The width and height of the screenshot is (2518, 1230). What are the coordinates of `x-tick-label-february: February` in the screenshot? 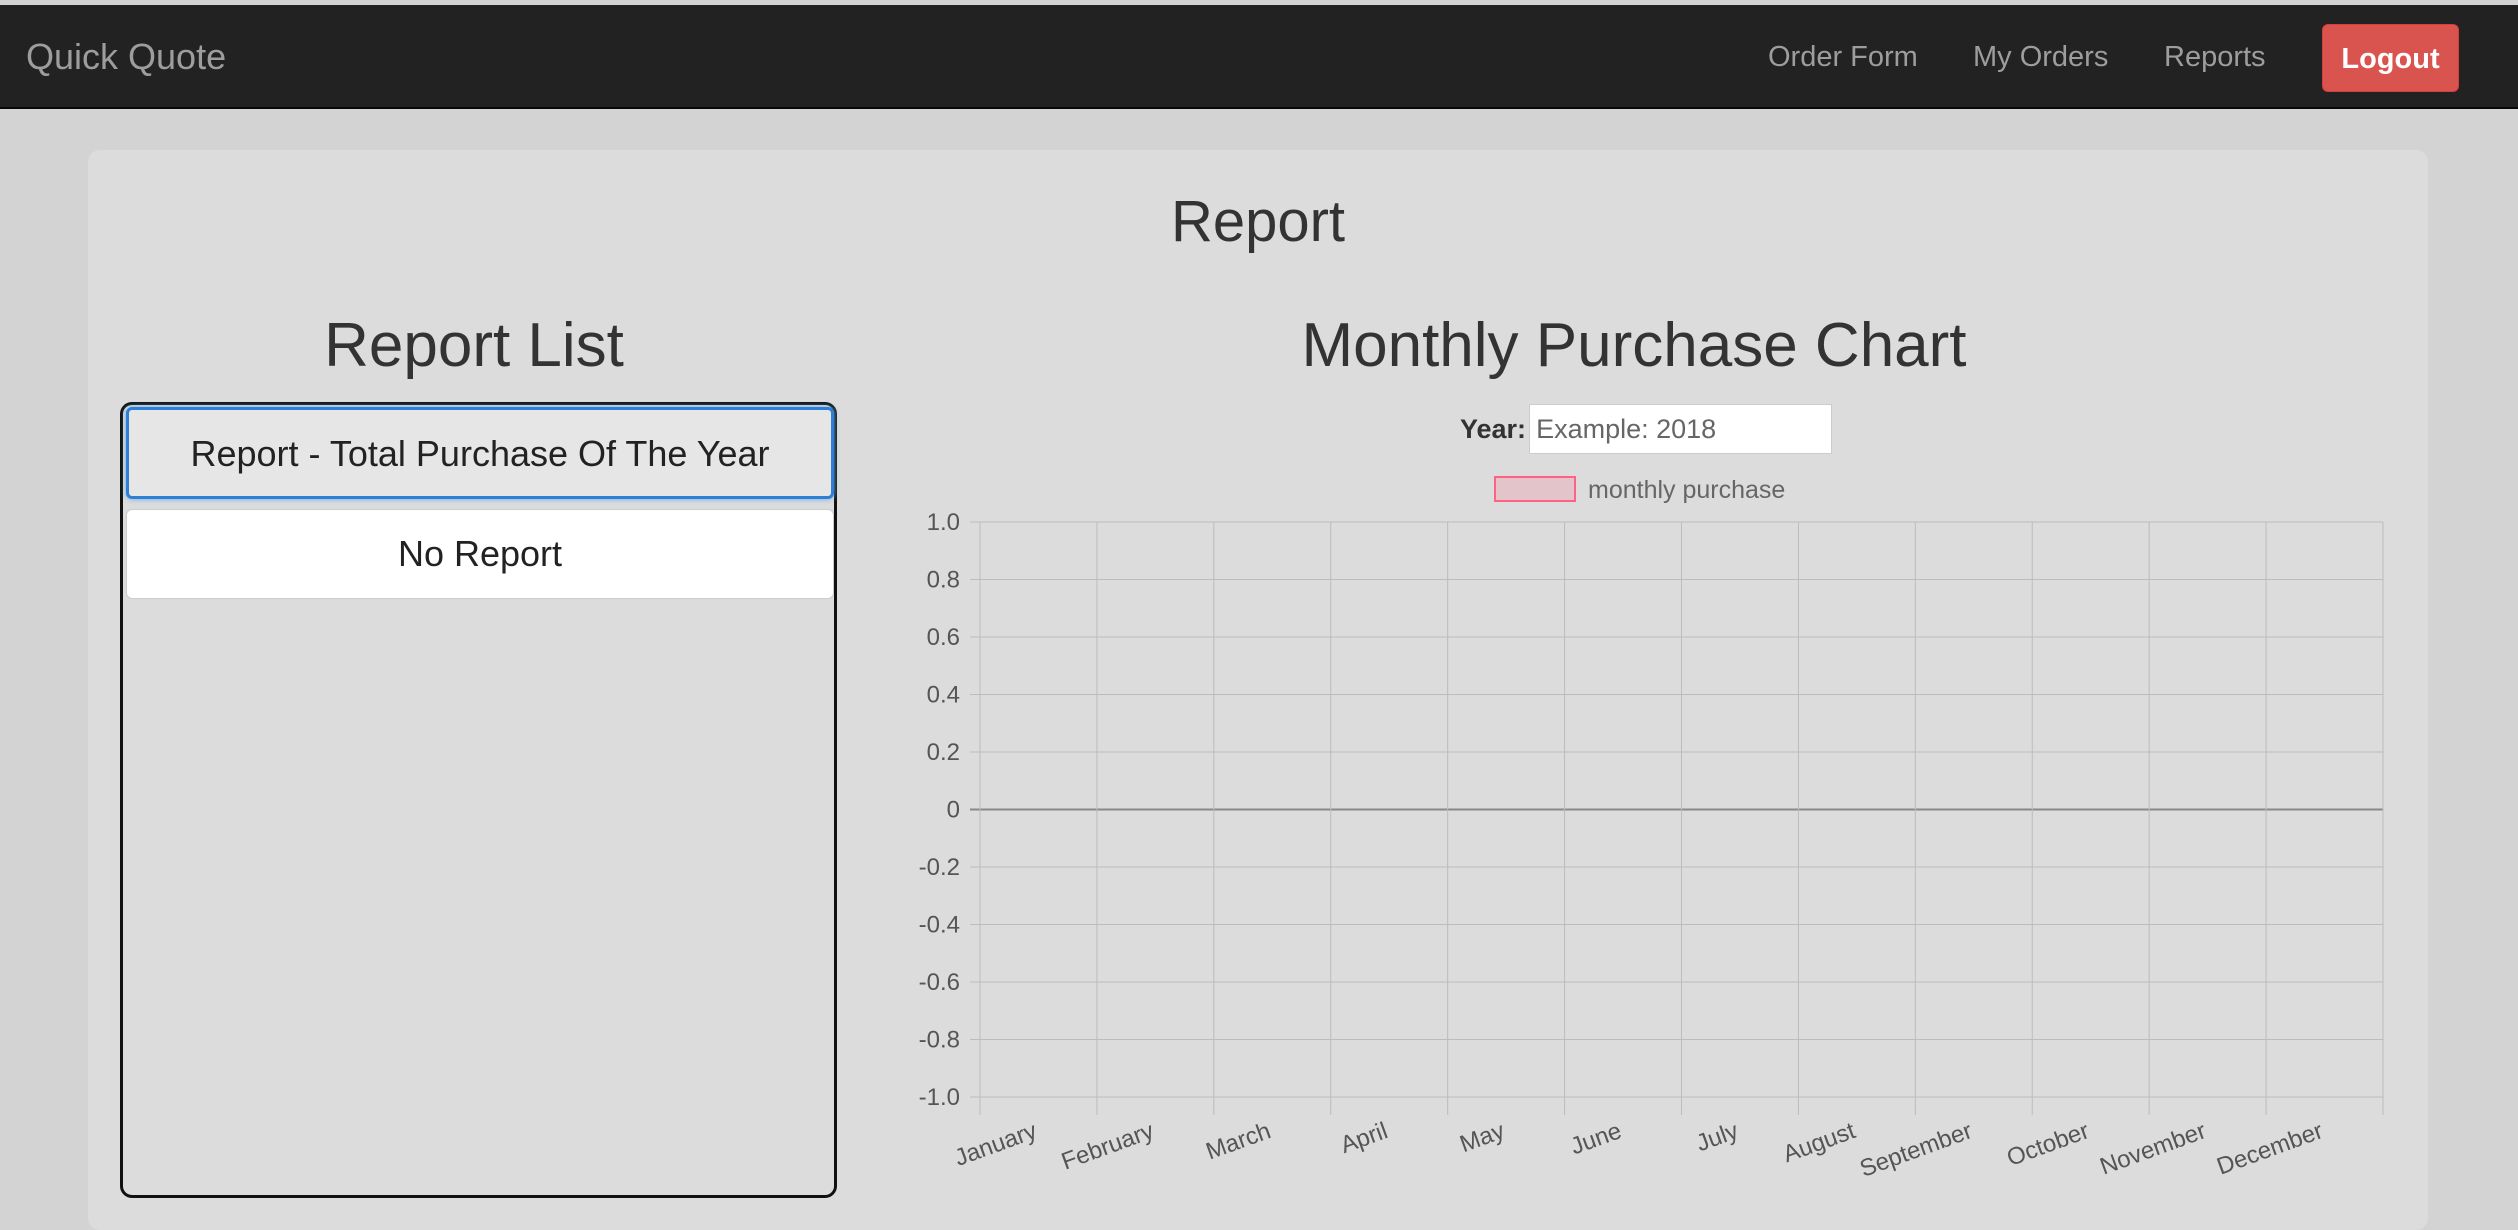 It's located at (1107, 1146).